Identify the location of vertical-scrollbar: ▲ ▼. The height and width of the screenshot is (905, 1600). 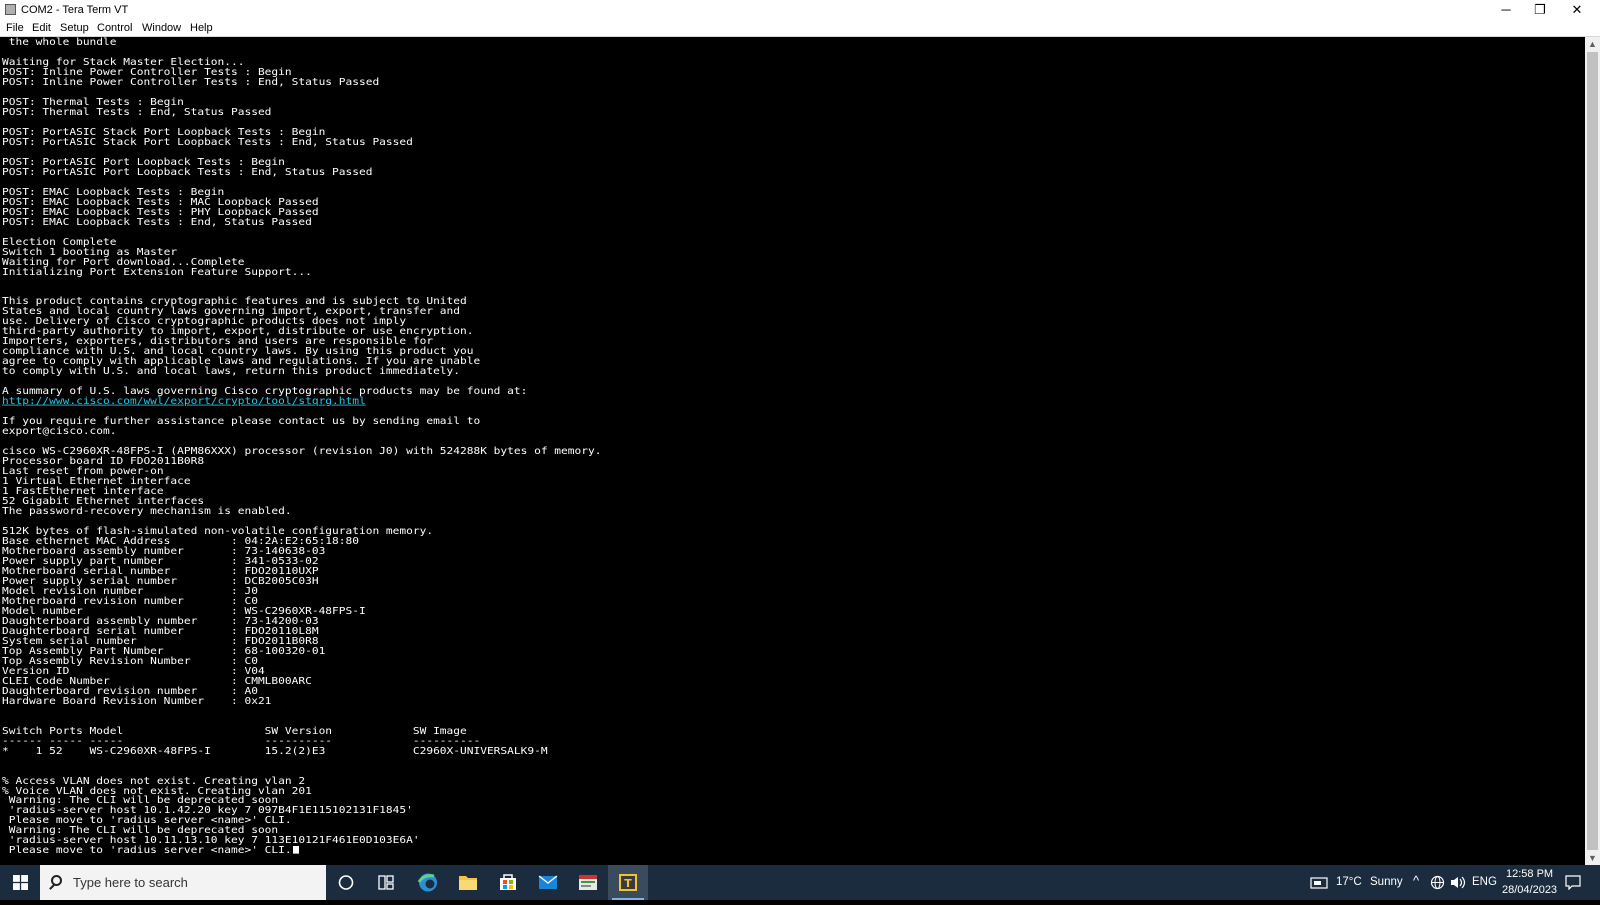
(1592, 451).